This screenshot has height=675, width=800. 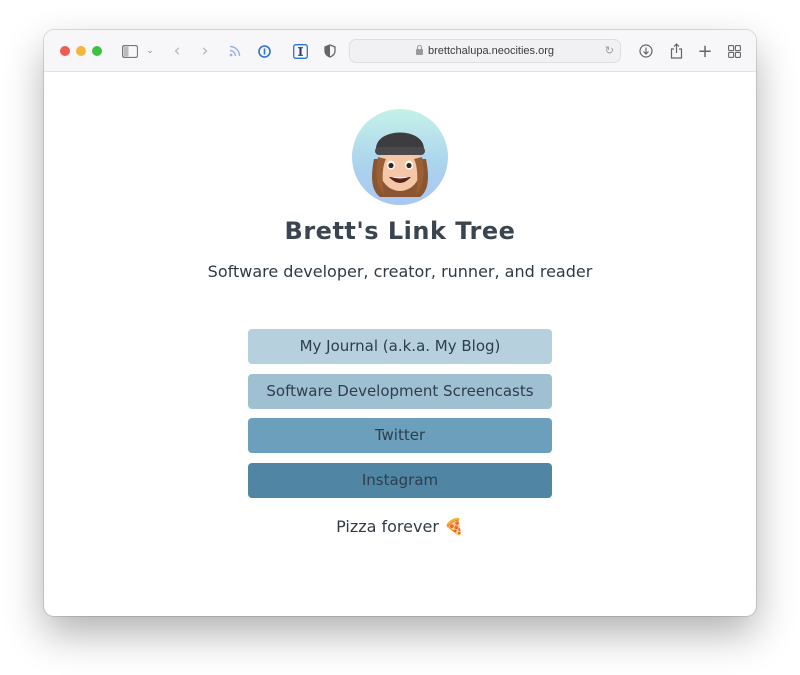 What do you see at coordinates (65, 51) in the screenshot?
I see `close-window-button` at bounding box center [65, 51].